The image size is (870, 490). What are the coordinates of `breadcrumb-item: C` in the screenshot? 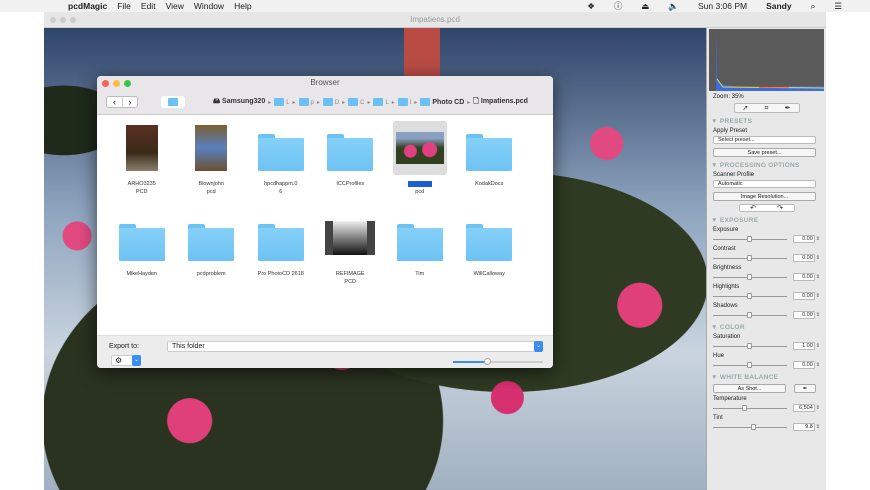 It's located at (356, 102).